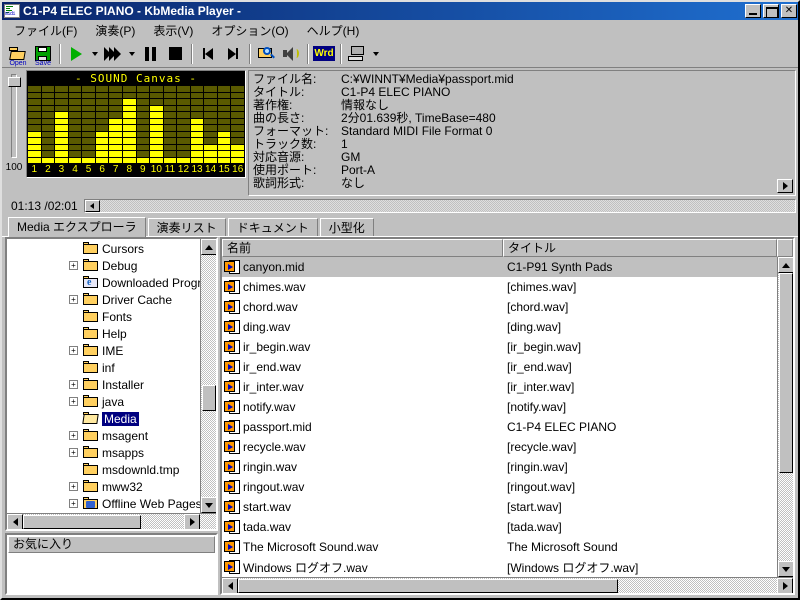  Describe the element at coordinates (753, 11) in the screenshot. I see `minimize-button` at that location.